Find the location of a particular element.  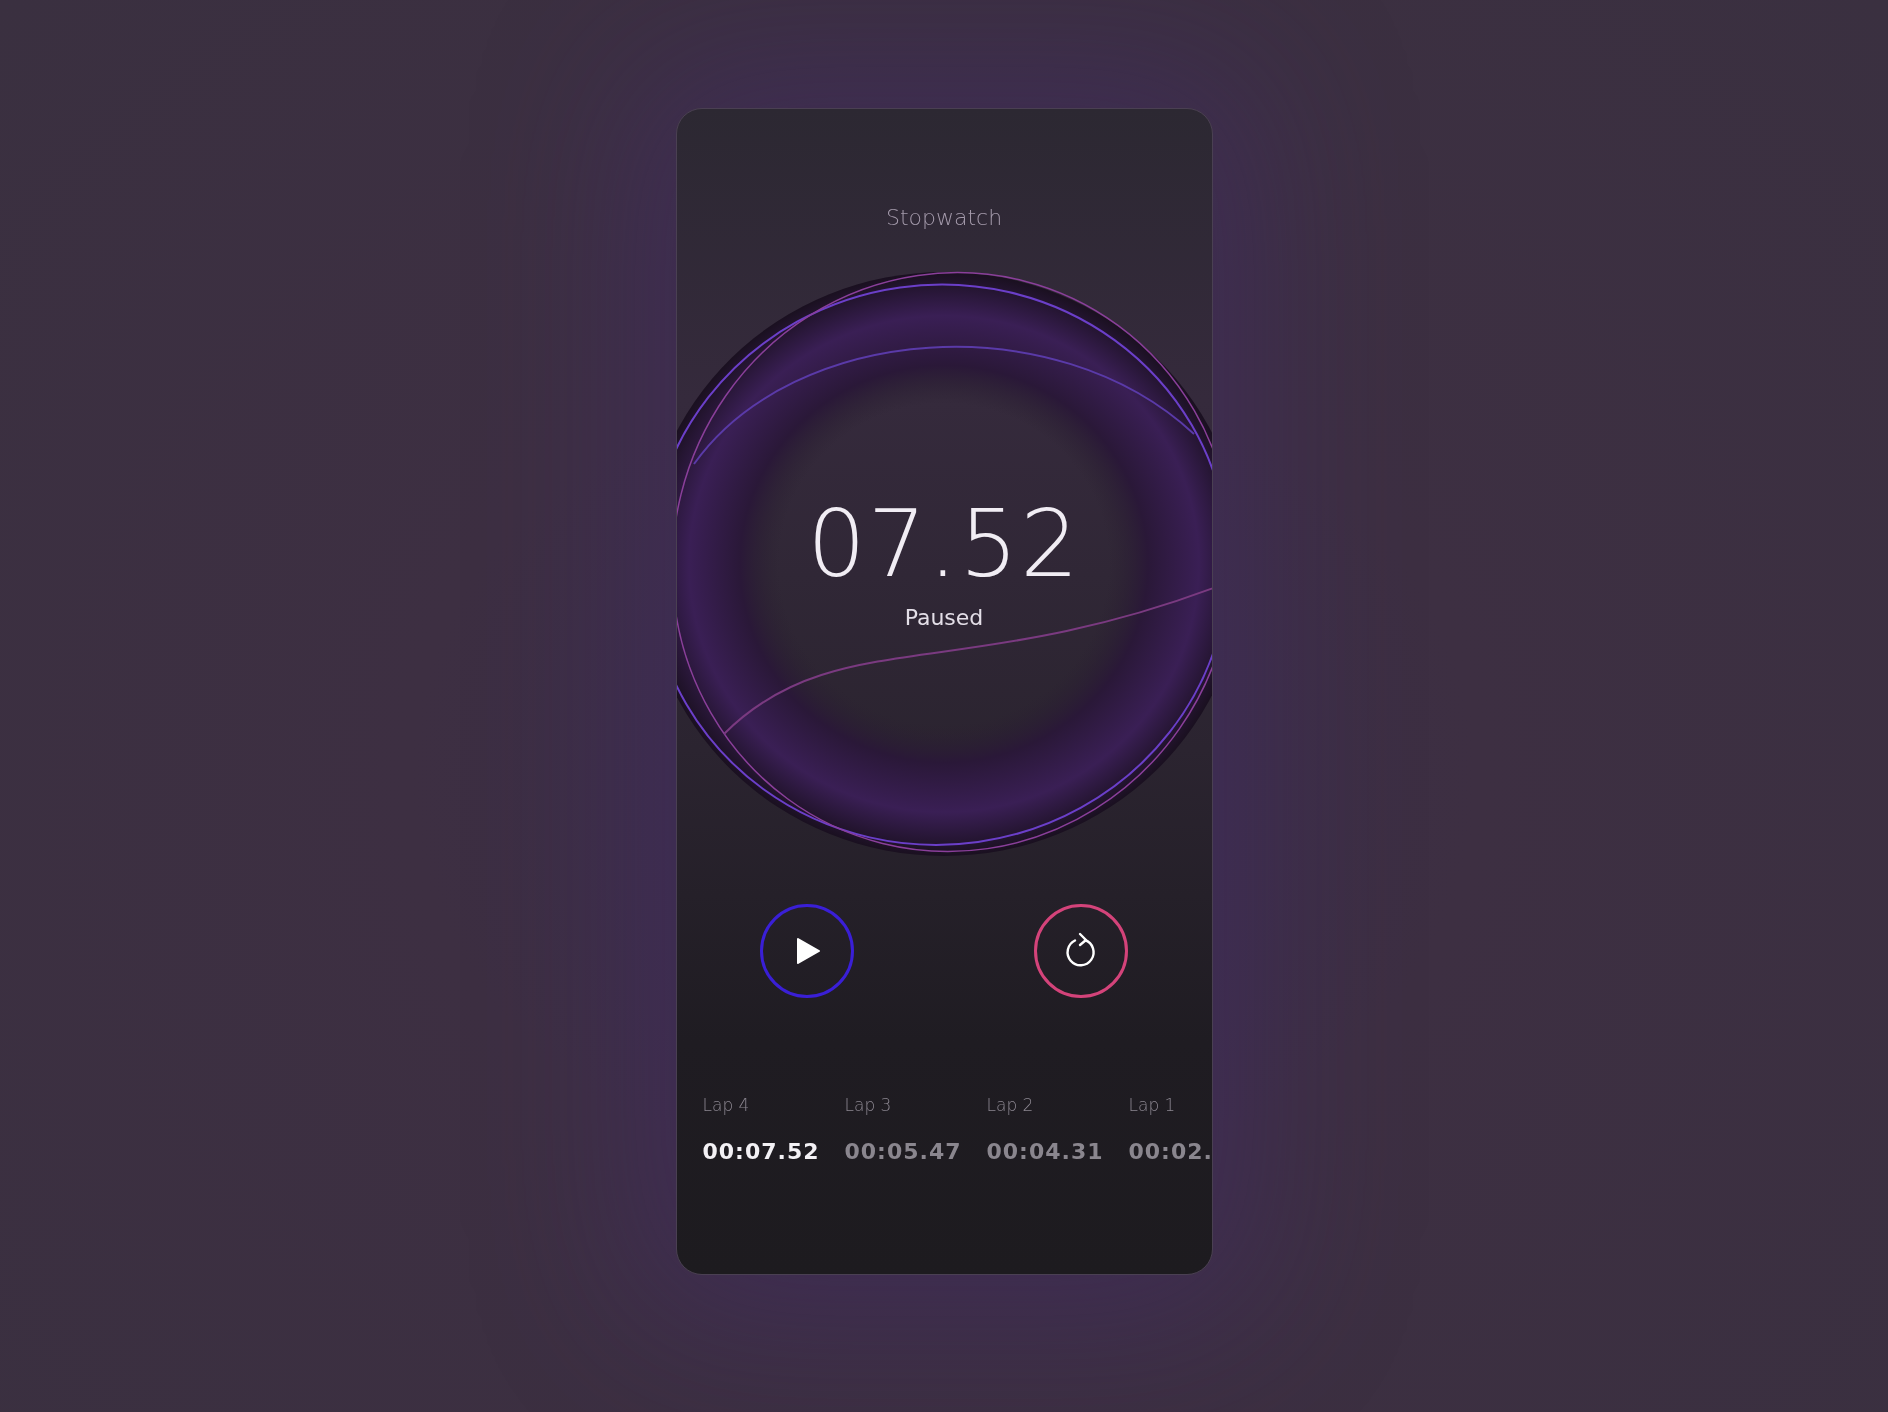

lap-time: 00:07.52 is located at coordinates (761, 1151).